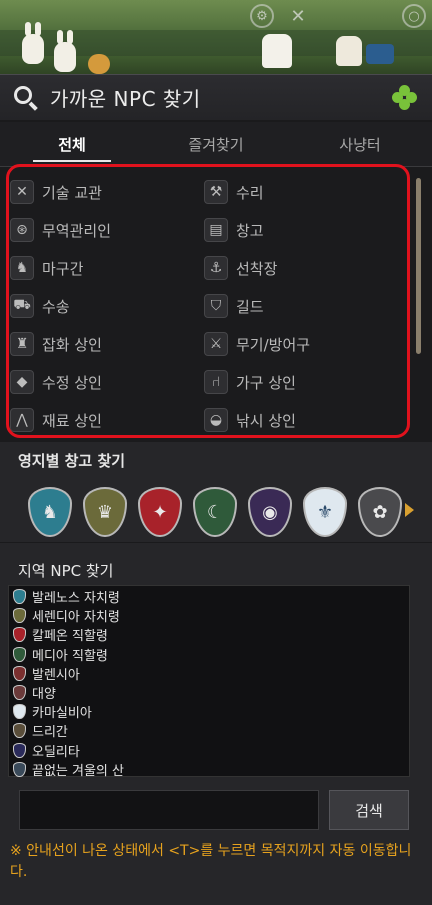 The height and width of the screenshot is (905, 432). I want to click on clover-icon, so click(405, 98).